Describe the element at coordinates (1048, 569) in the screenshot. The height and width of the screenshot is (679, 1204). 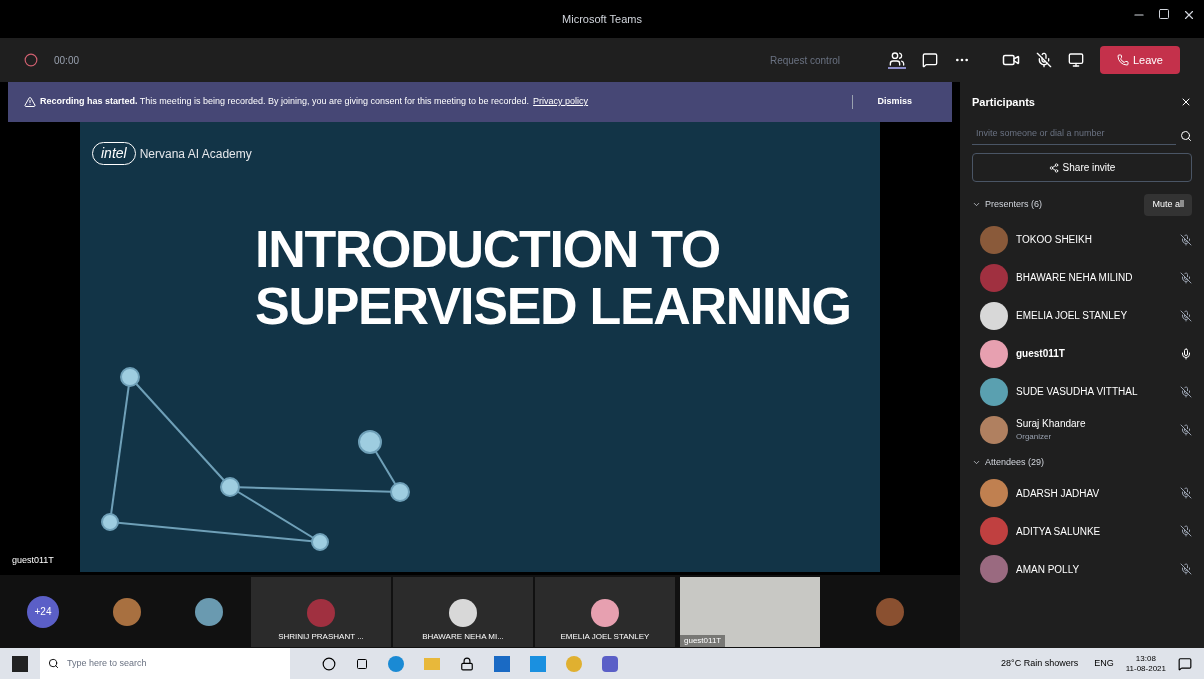
I see `participant-name: AMAN POLLY` at that location.